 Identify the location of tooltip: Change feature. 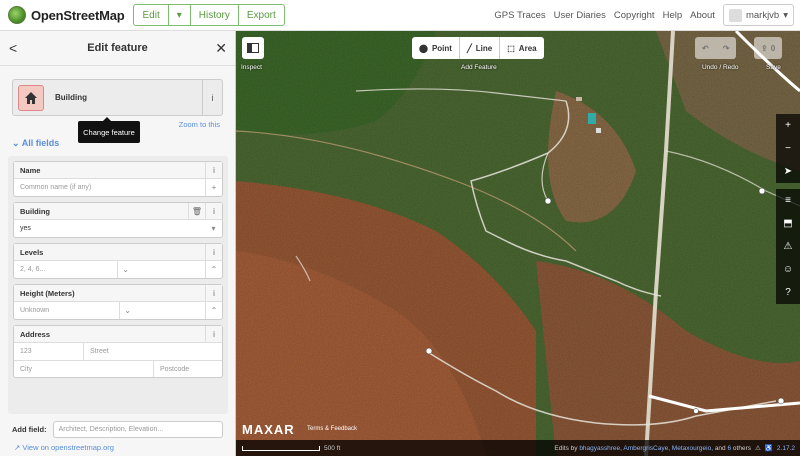
(109, 130).